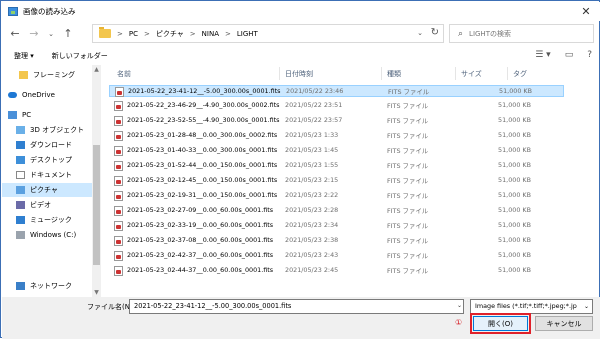 The height and width of the screenshot is (339, 600). What do you see at coordinates (20, 130) in the screenshot?
I see `cube-icon` at bounding box center [20, 130].